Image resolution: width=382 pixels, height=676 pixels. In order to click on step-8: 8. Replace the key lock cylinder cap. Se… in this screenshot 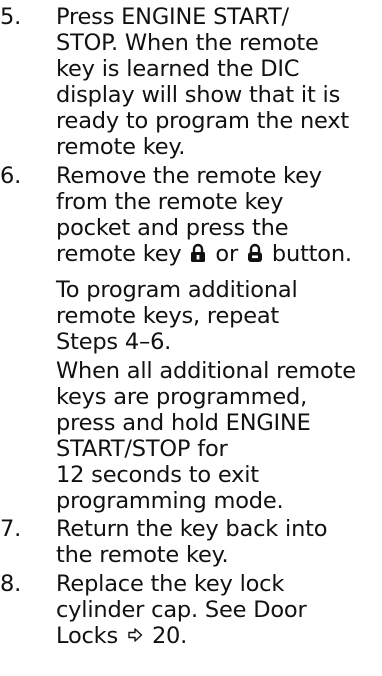, I will do `click(188, 610)`.